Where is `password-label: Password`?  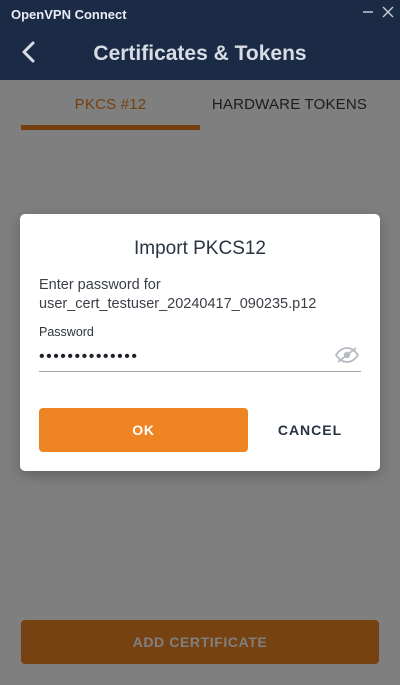 password-label: Password is located at coordinates (66, 332).